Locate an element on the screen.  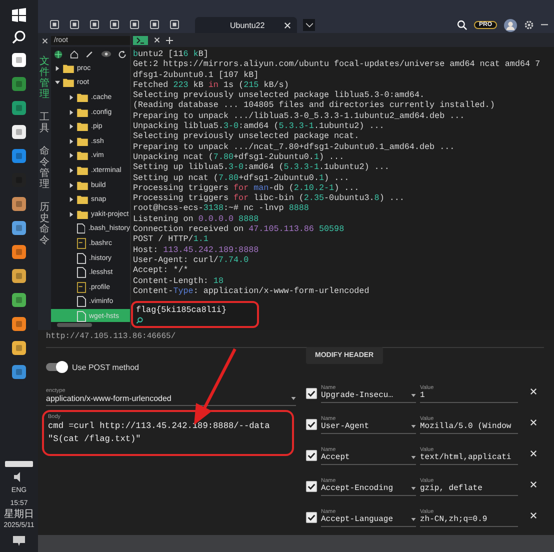
side-tab: 命令管理 is located at coordinates (45, 168).